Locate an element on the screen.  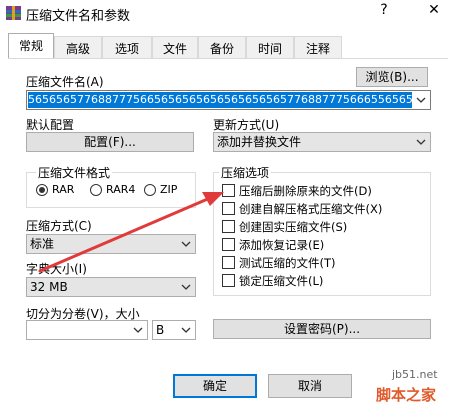
split-unit-value: B is located at coordinates (160, 330).